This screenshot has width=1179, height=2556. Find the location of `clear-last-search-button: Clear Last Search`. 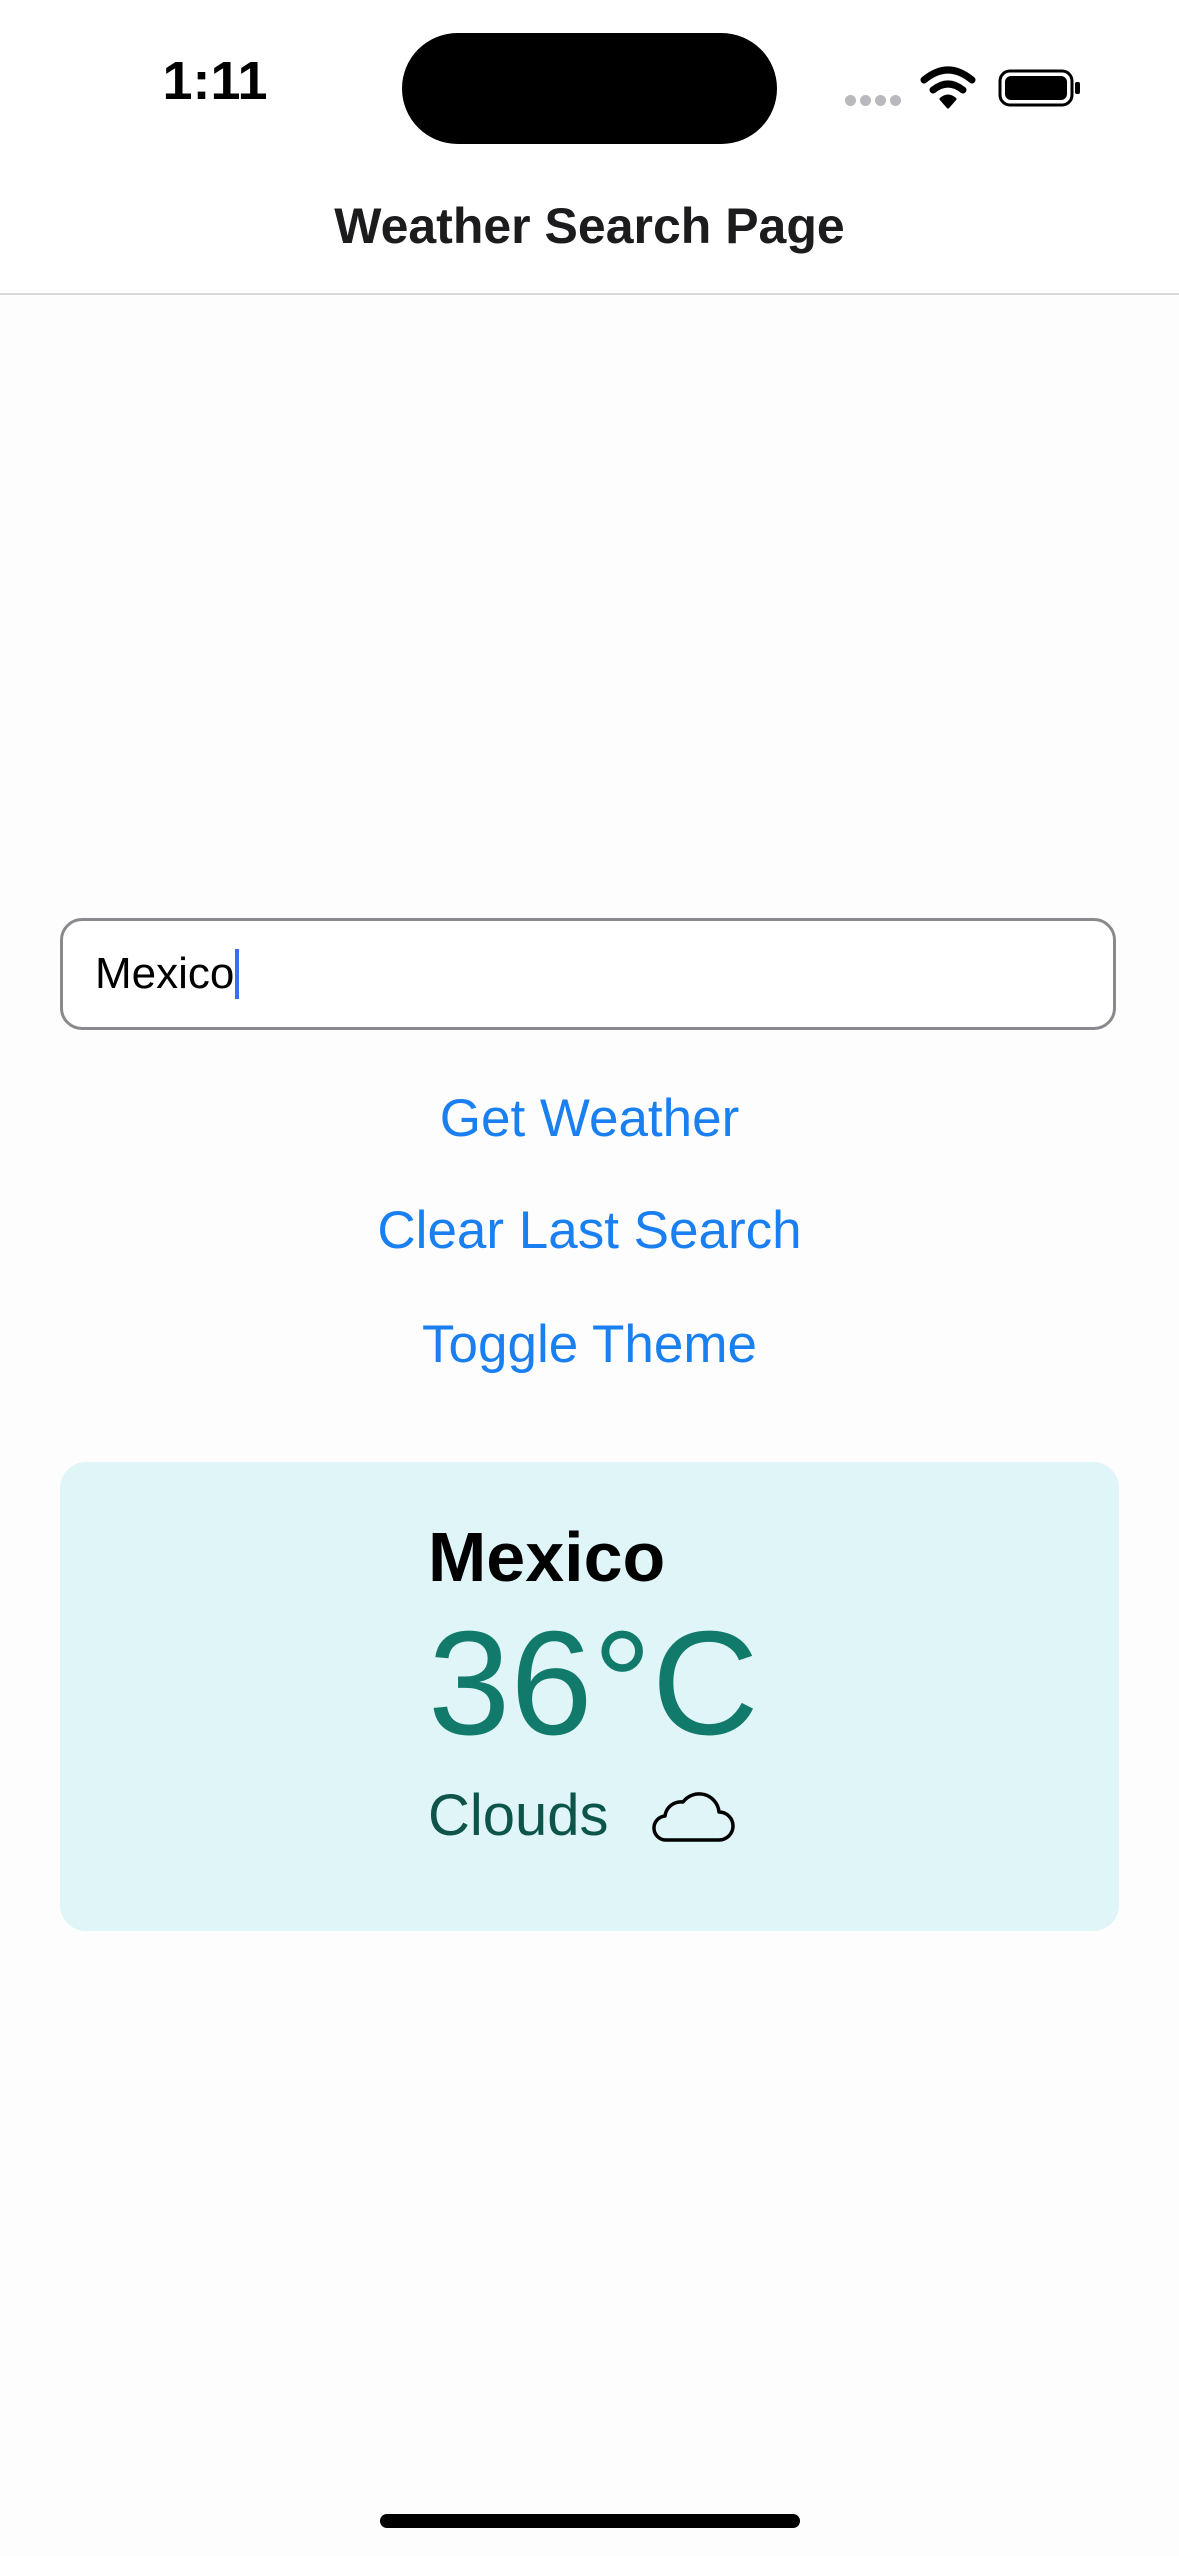

clear-last-search-button: Clear Last Search is located at coordinates (589, 1230).